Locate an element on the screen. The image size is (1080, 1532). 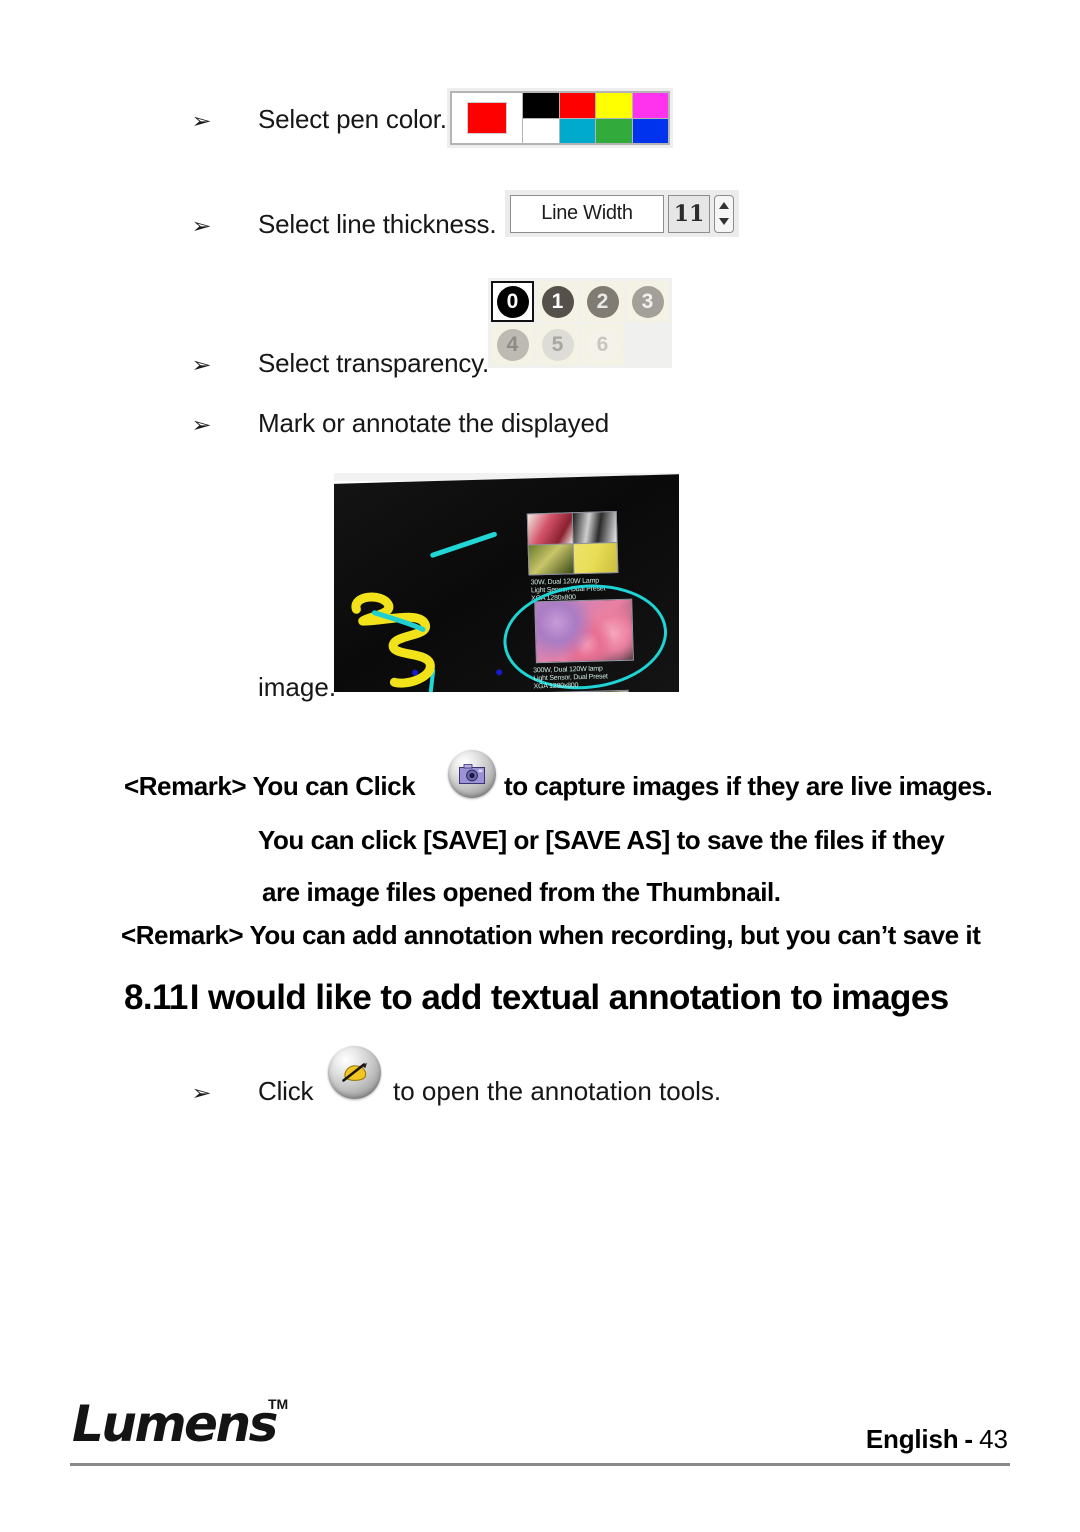
photo-thumbnail-grid is located at coordinates (572, 543).